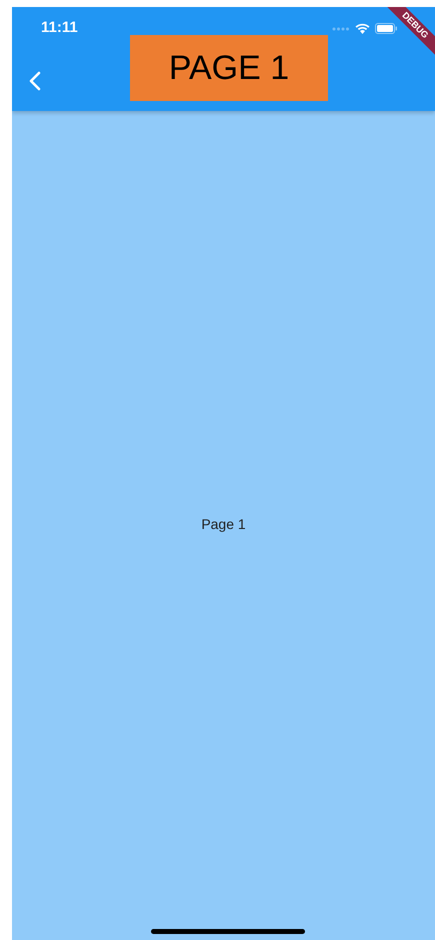 The width and height of the screenshot is (435, 940). Describe the element at coordinates (341, 28) in the screenshot. I see `signal-icon` at that location.